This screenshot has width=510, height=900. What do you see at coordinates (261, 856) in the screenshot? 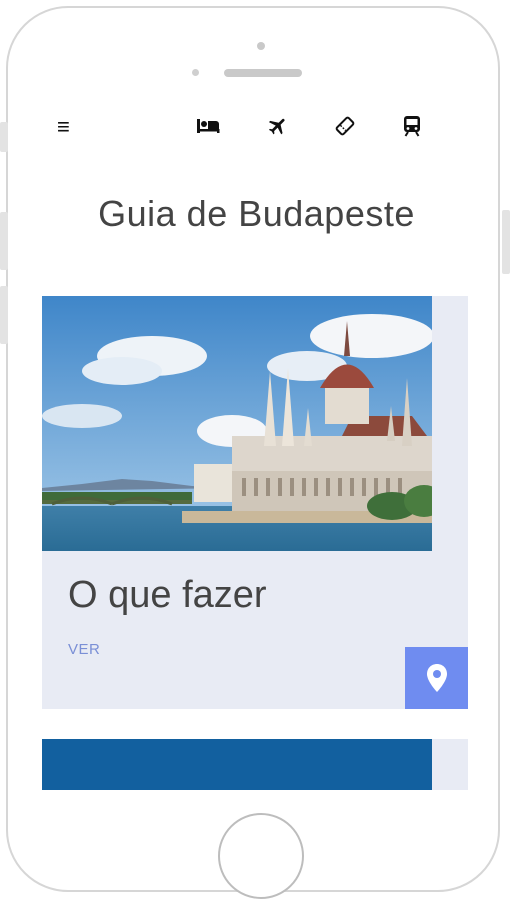
I see `home-button` at bounding box center [261, 856].